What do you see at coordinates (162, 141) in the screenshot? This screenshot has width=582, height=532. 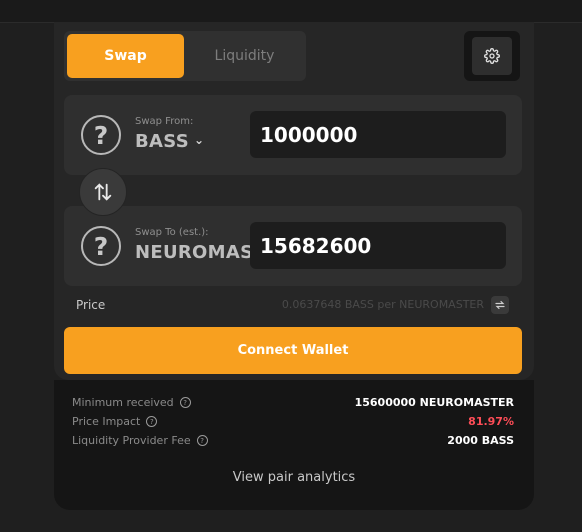 I see `swap-from-token: BASS` at bounding box center [162, 141].